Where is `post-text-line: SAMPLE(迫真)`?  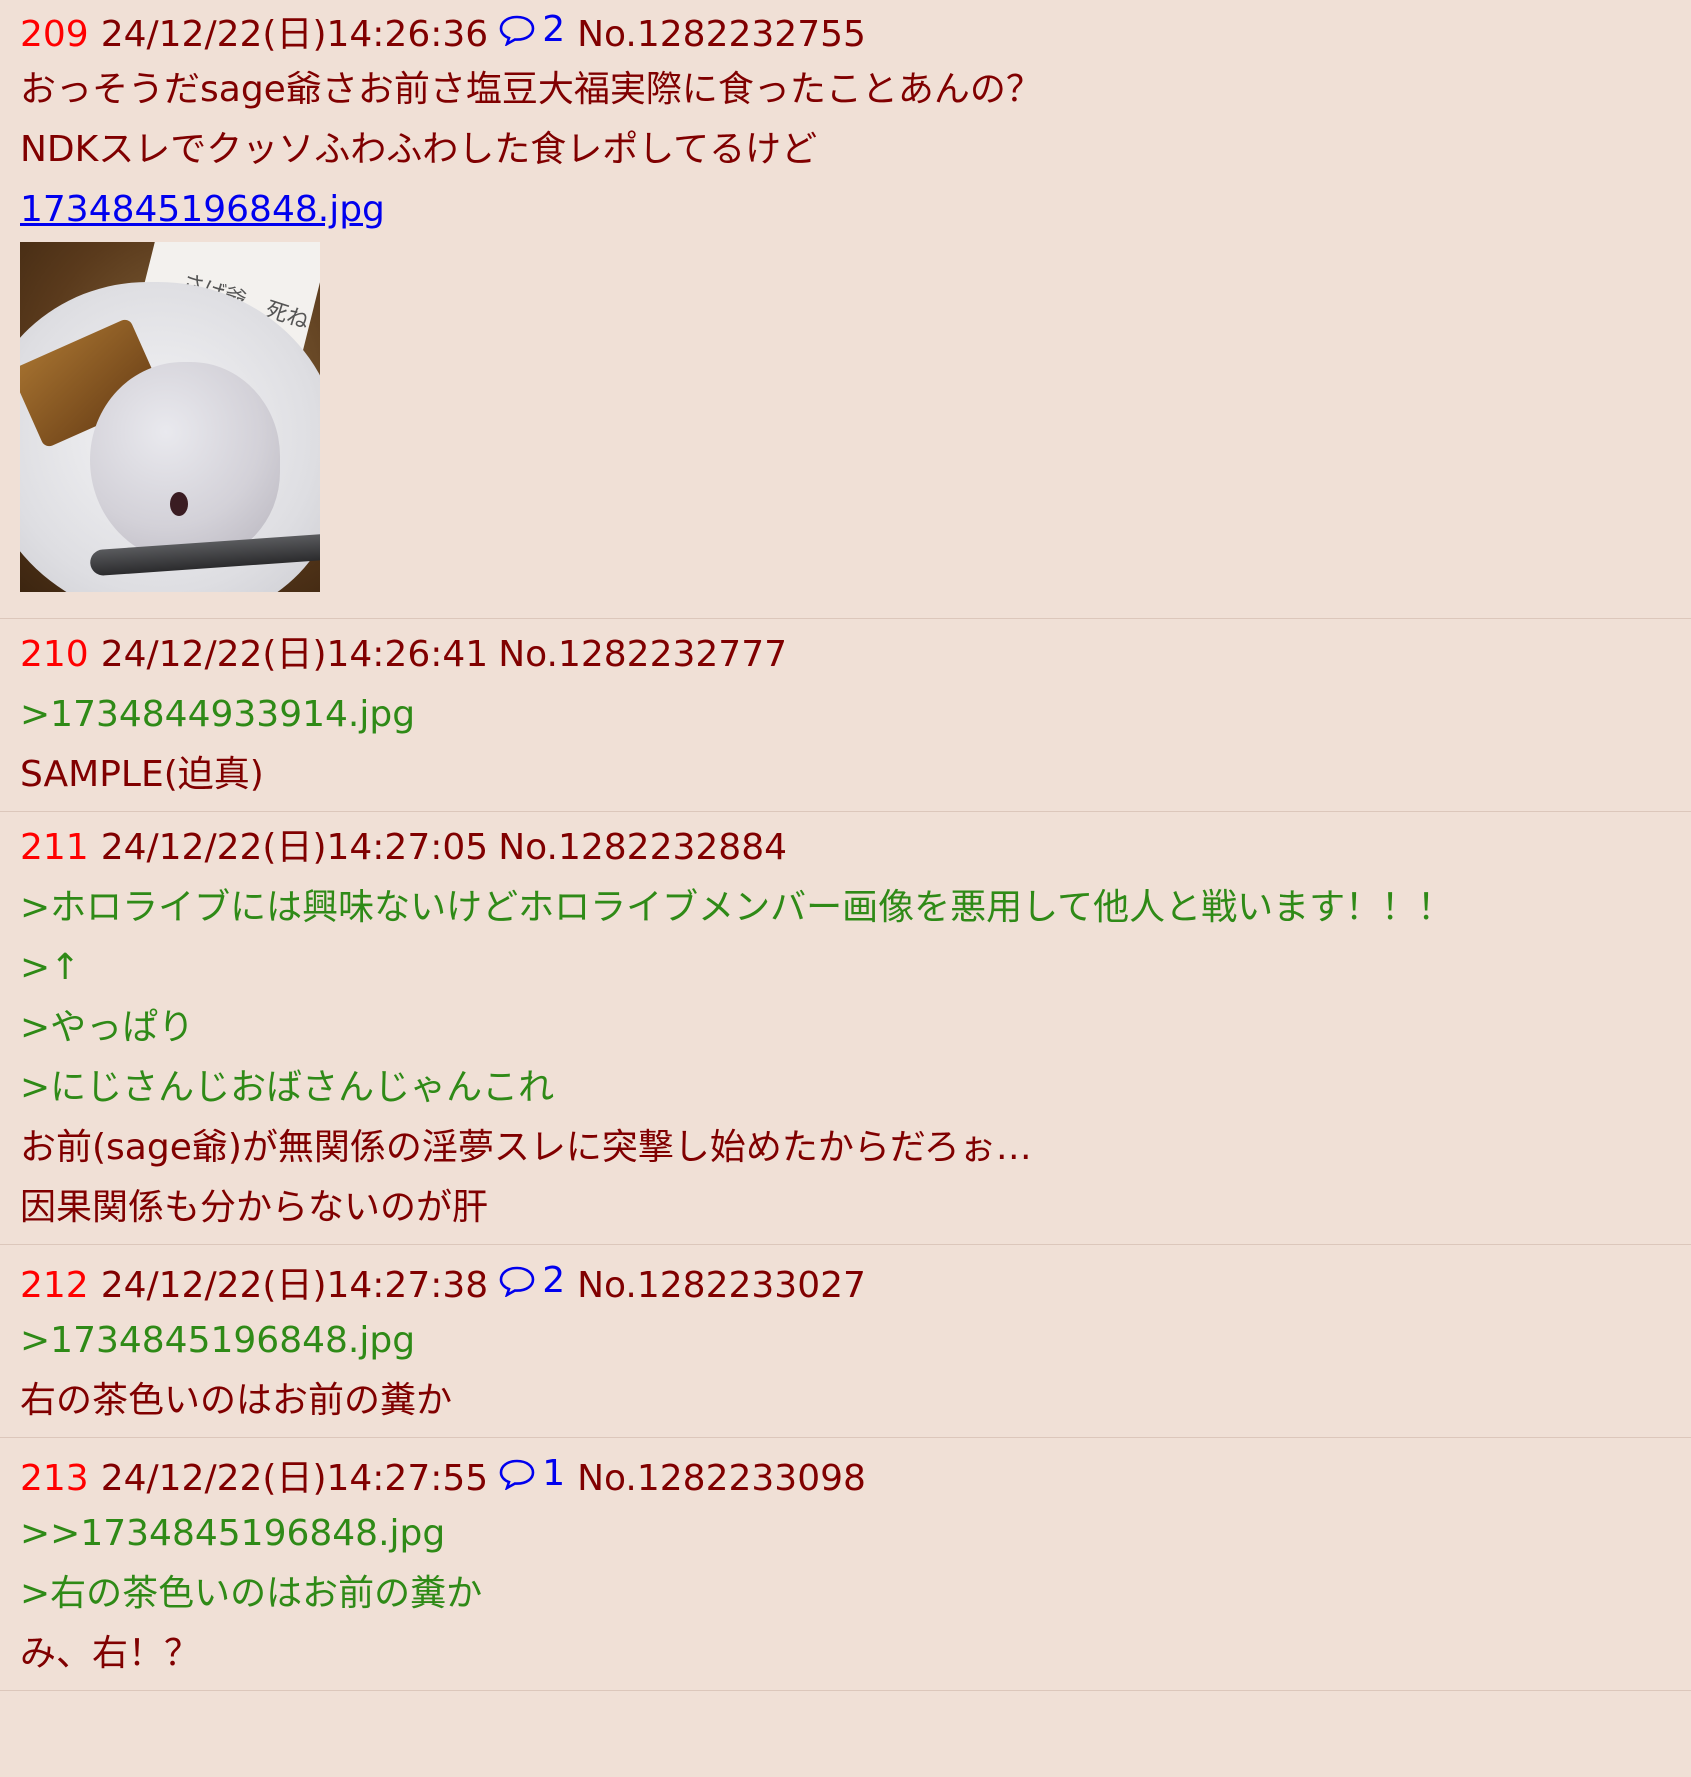 post-text-line: SAMPLE(迫真) is located at coordinates (142, 774).